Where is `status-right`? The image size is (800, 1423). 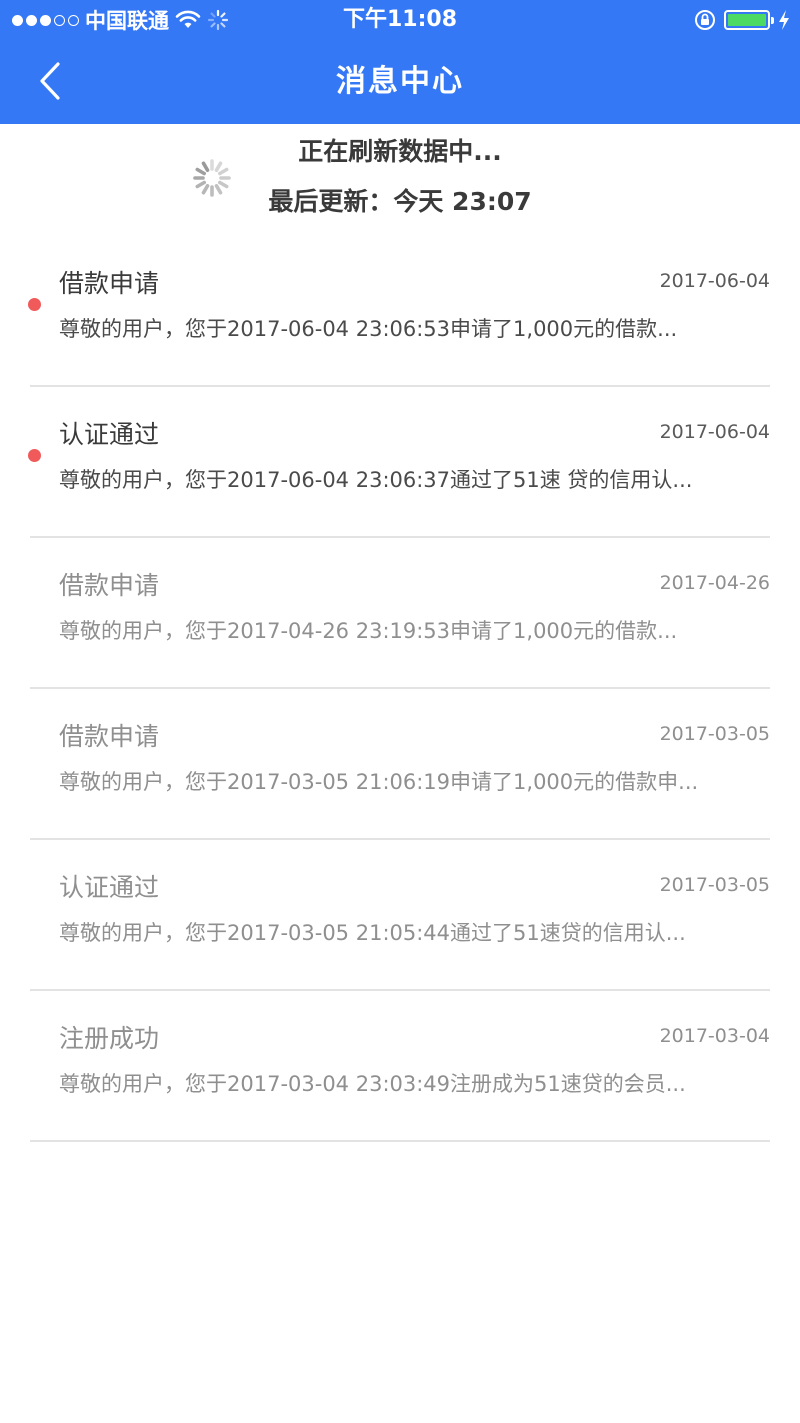 status-right is located at coordinates (742, 20).